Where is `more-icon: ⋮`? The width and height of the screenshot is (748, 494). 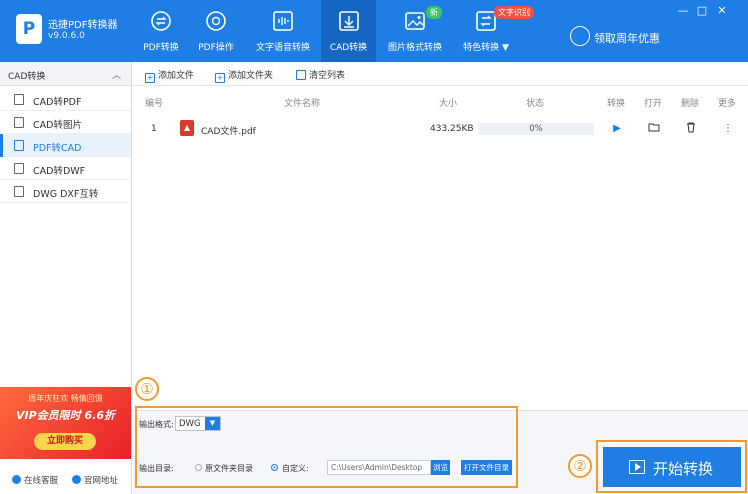 more-icon: ⋮ is located at coordinates (728, 129).